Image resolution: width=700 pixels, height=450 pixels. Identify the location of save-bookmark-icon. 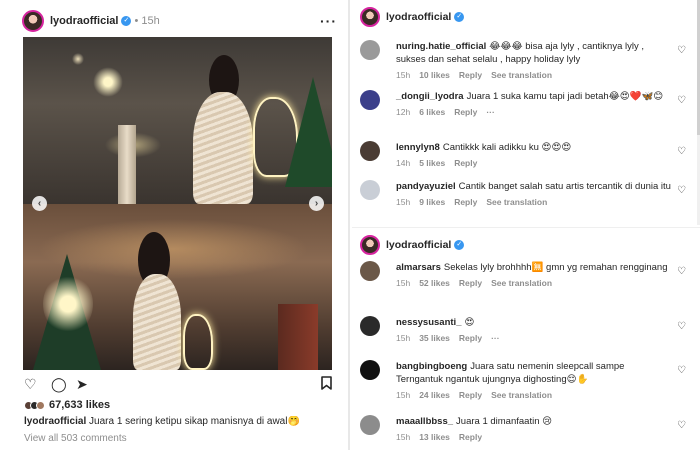
(326, 384).